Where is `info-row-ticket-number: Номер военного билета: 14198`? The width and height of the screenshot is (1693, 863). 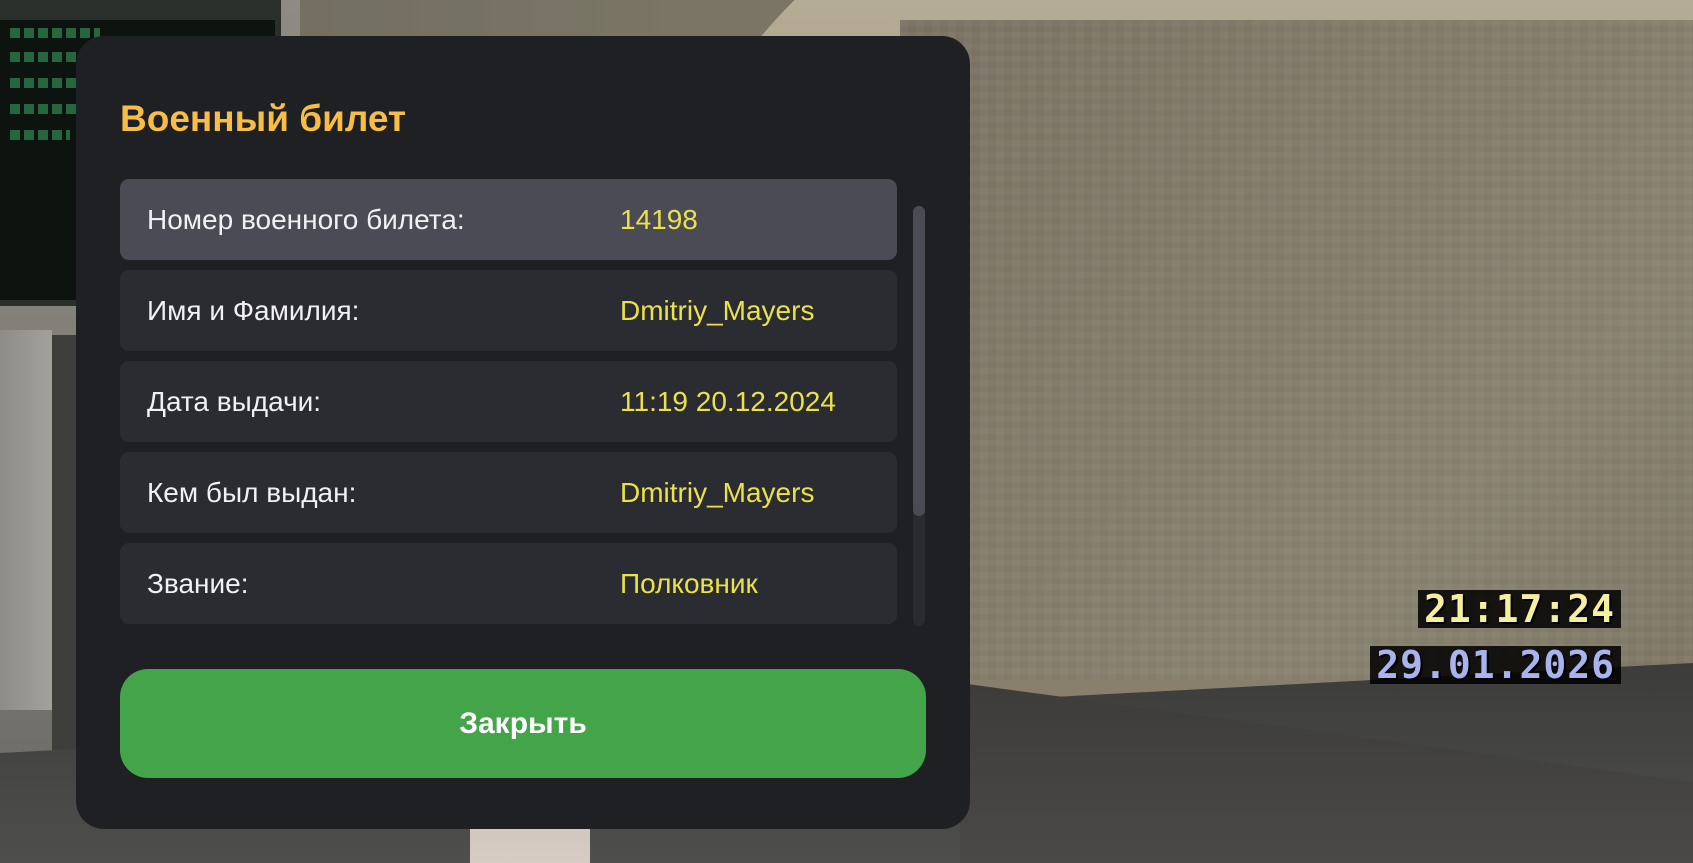
info-row-ticket-number: Номер военного билета: 14198 is located at coordinates (508, 219).